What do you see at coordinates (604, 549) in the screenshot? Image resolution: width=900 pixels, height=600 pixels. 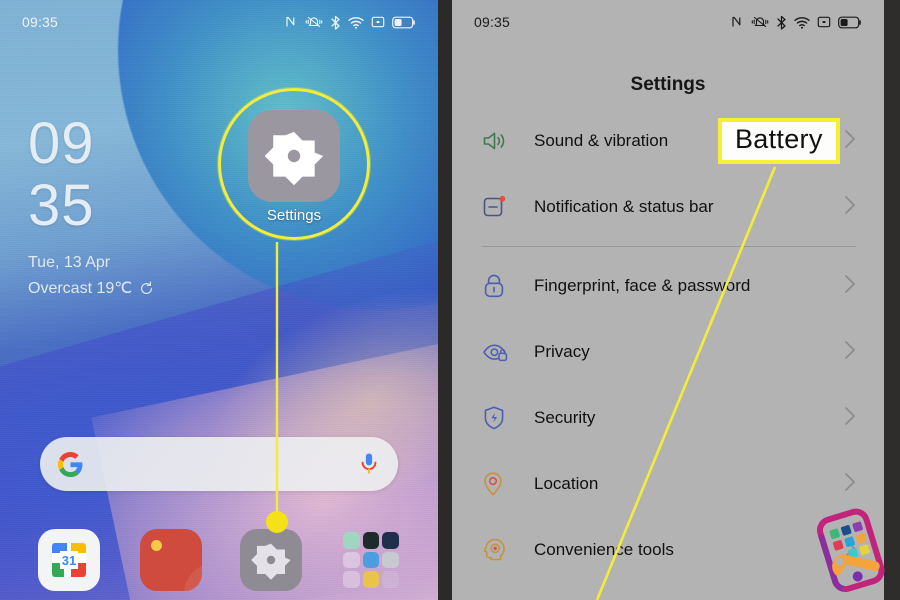 I see `settings-row-label: Convenience tools` at bounding box center [604, 549].